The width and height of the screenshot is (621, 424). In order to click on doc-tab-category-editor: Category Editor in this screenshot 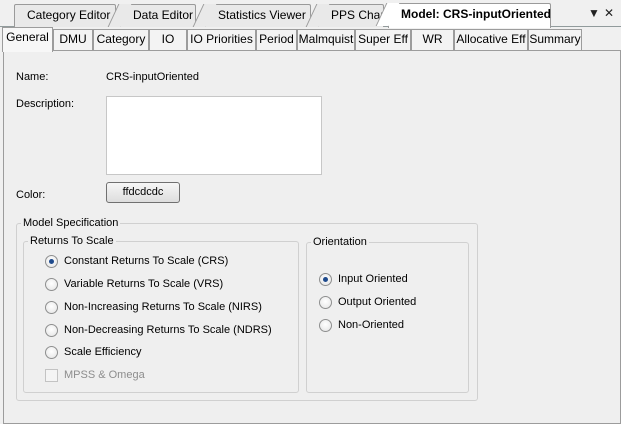, I will do `click(65, 15)`.